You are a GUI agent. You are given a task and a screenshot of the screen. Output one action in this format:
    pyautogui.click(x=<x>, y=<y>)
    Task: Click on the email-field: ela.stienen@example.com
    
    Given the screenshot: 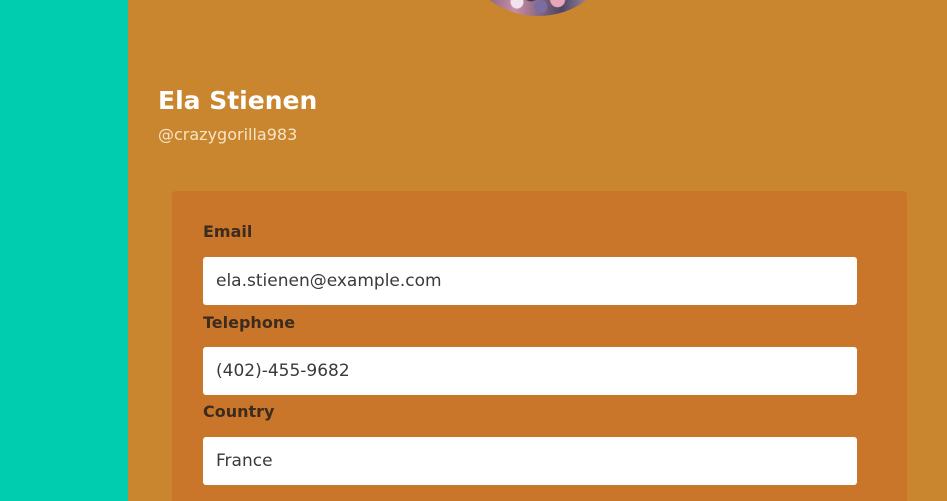 What is the action you would take?
    pyautogui.click(x=530, y=281)
    